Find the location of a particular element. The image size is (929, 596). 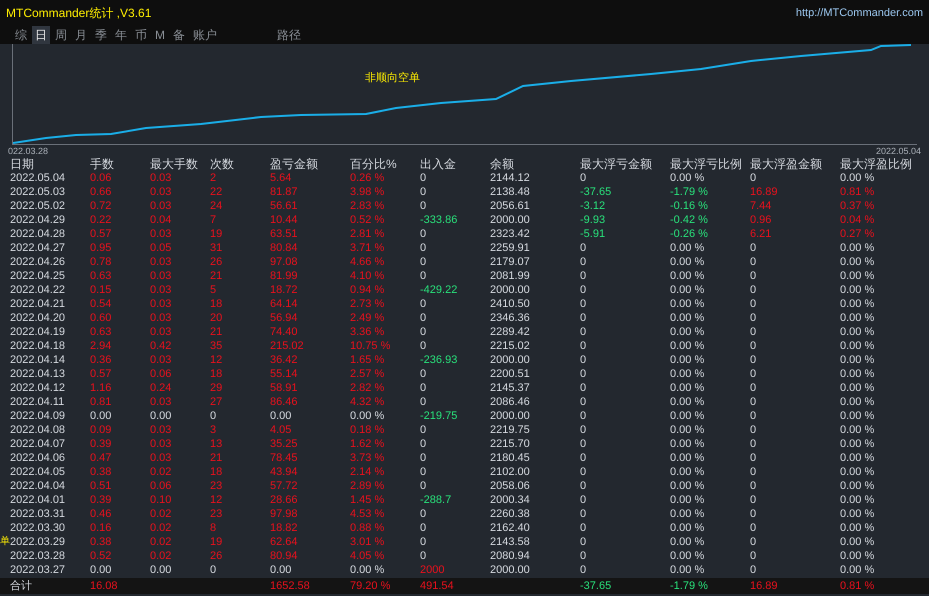

table-cell-text: 19 is located at coordinates (217, 542).